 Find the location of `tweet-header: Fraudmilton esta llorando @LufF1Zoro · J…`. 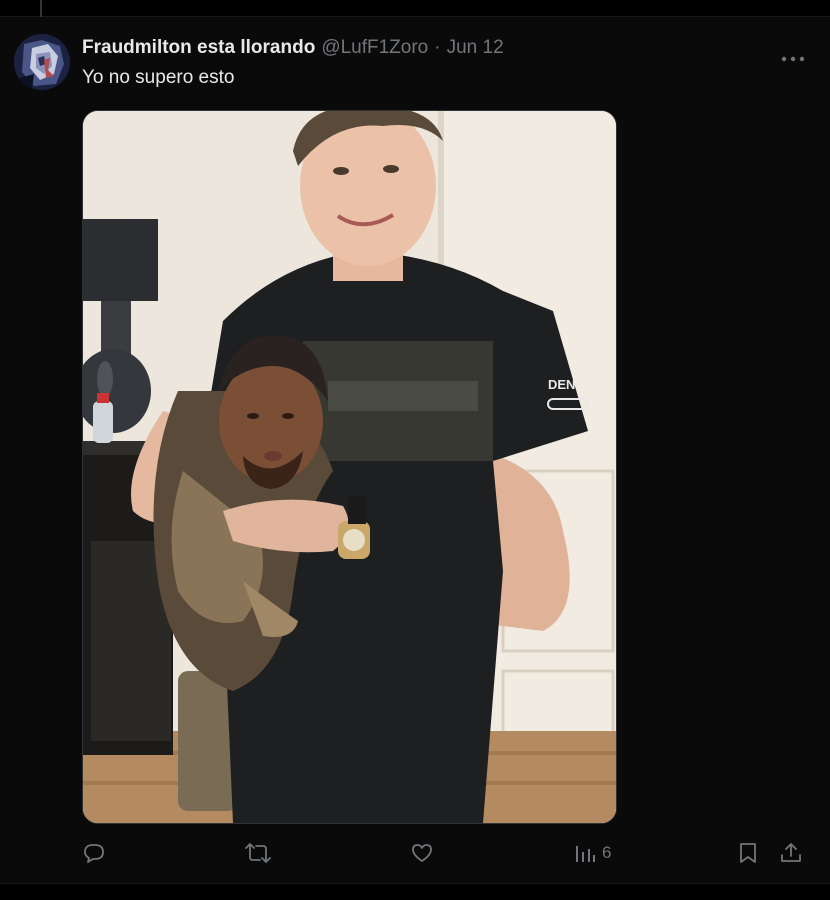

tweet-header: Fraudmilton esta llorando @LufF1Zoro · J… is located at coordinates (293, 48).